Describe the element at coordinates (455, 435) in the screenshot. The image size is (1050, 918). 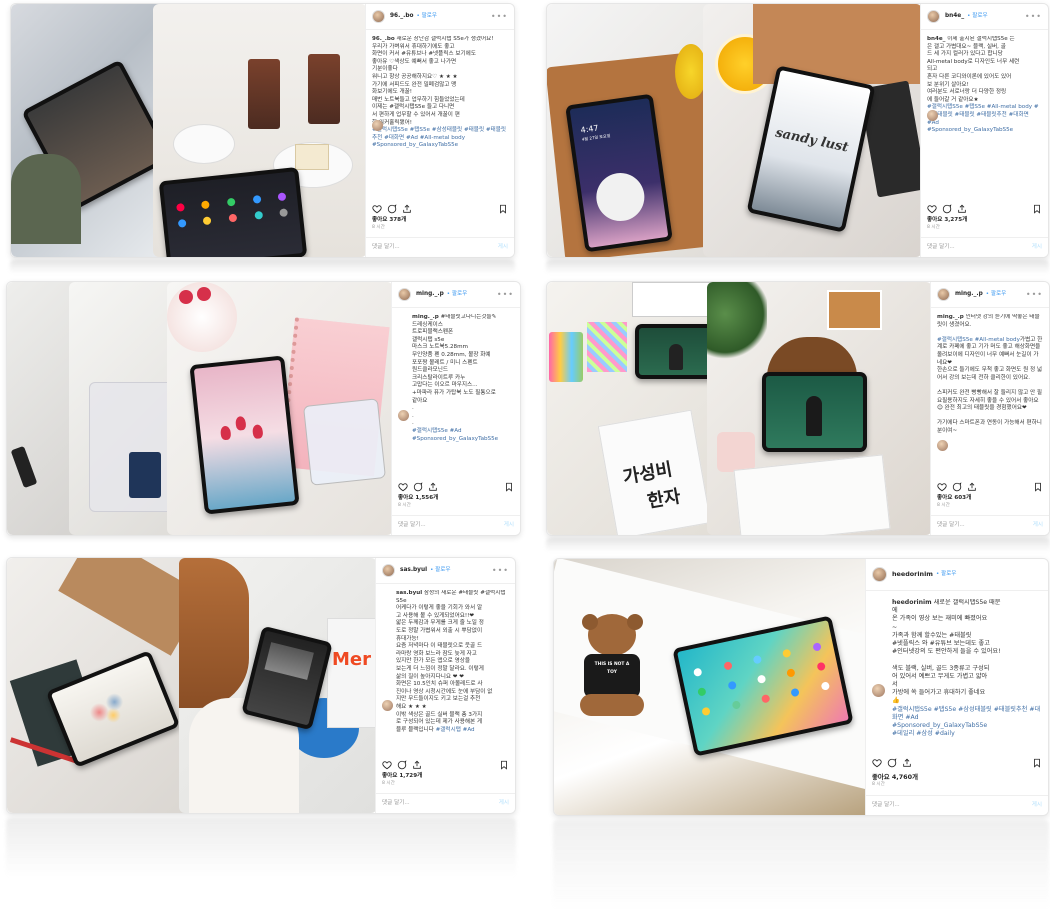
I see `caption-hashtags: #갤럭시탭S5e #Ad #Sponsored_by_GalaxyTabS5e` at that location.